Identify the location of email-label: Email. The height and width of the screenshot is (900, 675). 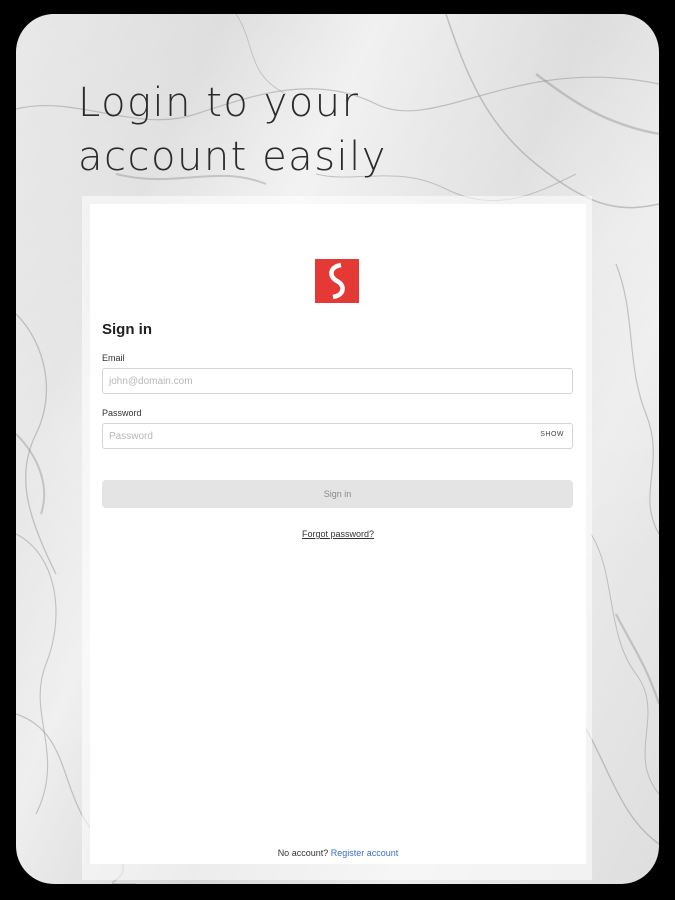
(113, 358).